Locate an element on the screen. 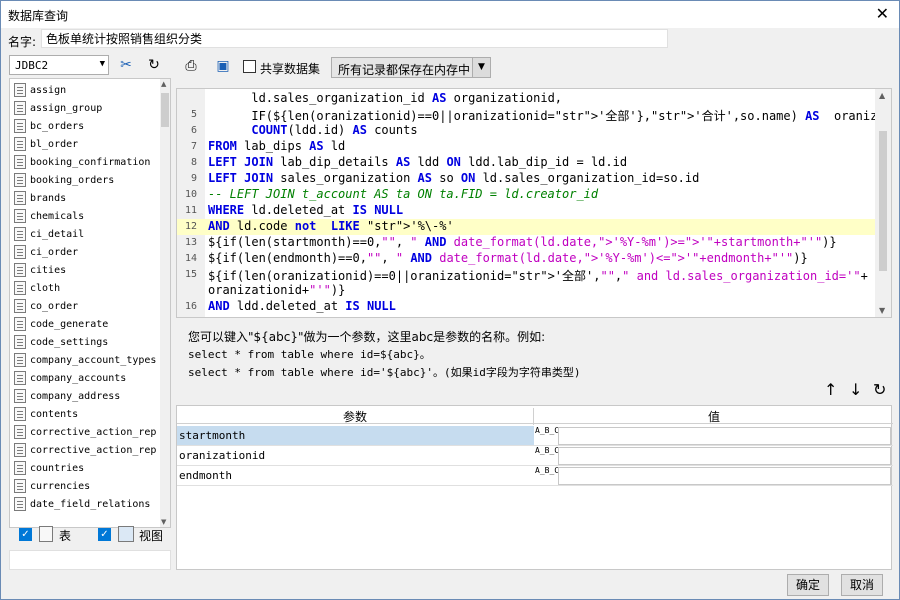 The height and width of the screenshot is (600, 900). table-list-item: ci_order is located at coordinates (46, 254).